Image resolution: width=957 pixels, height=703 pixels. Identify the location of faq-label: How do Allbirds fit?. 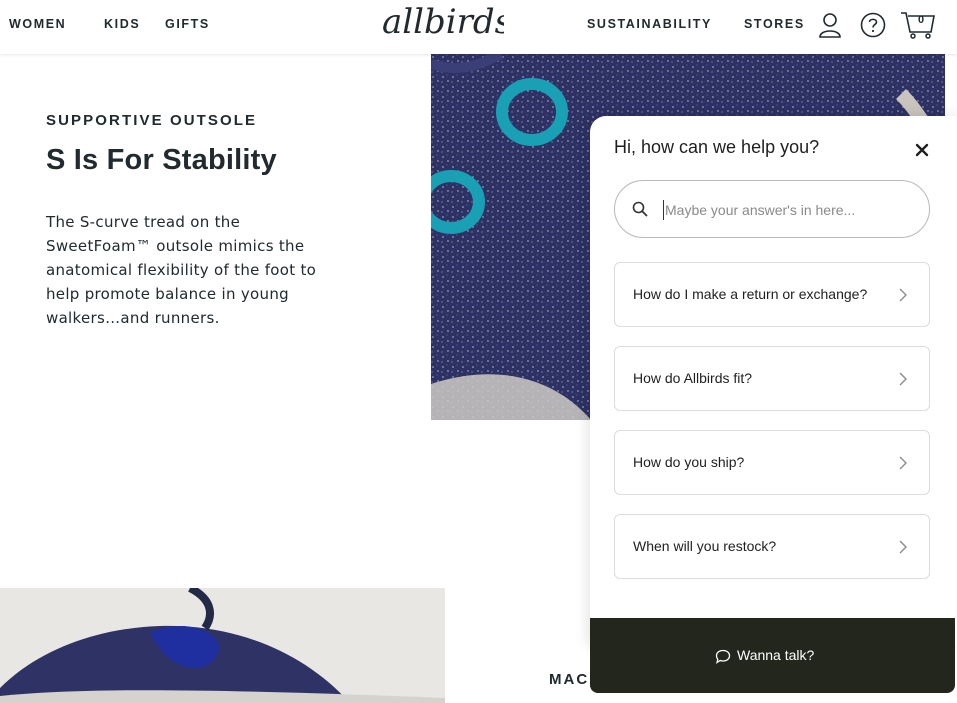
(693, 378).